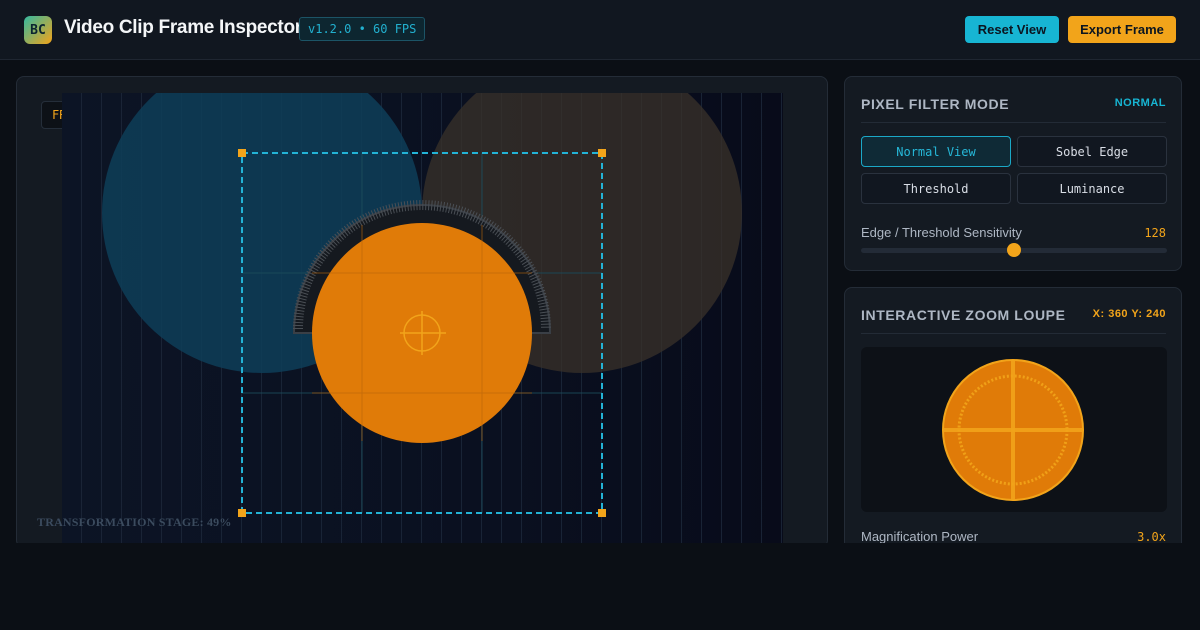 The image size is (1200, 630). Describe the element at coordinates (935, 104) in the screenshot. I see `filter-panel-title: PIXEL FILTER MODE` at that location.